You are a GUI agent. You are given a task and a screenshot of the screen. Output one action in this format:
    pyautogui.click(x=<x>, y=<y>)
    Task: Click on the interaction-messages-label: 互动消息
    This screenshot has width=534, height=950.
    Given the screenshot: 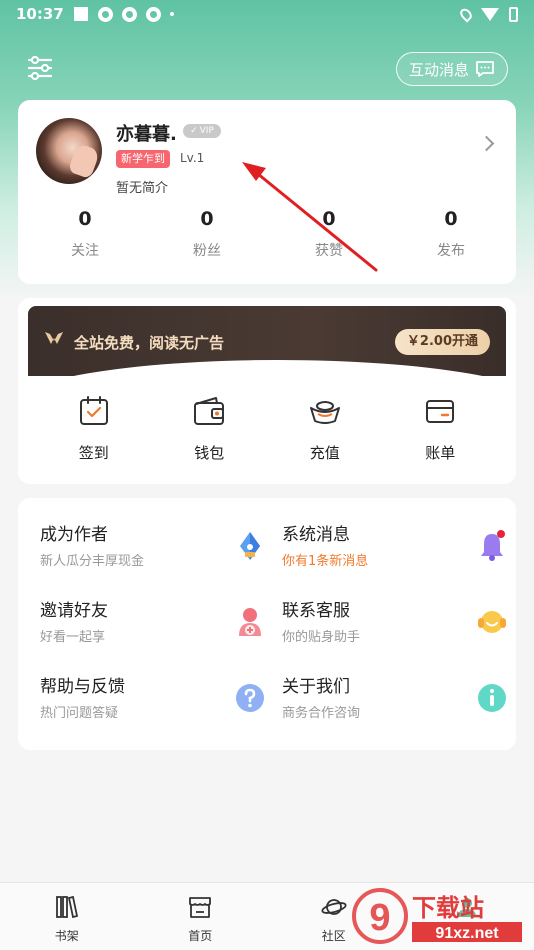 What is the action you would take?
    pyautogui.click(x=438, y=69)
    